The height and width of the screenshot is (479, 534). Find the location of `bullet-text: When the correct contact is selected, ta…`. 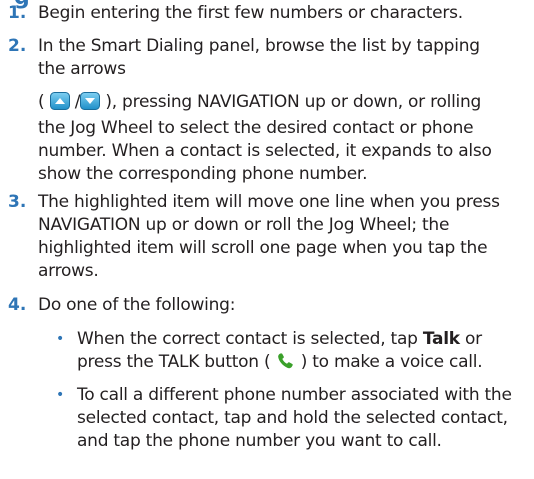

bullet-text: When the correct contact is selected, ta… is located at coordinates (303, 352).